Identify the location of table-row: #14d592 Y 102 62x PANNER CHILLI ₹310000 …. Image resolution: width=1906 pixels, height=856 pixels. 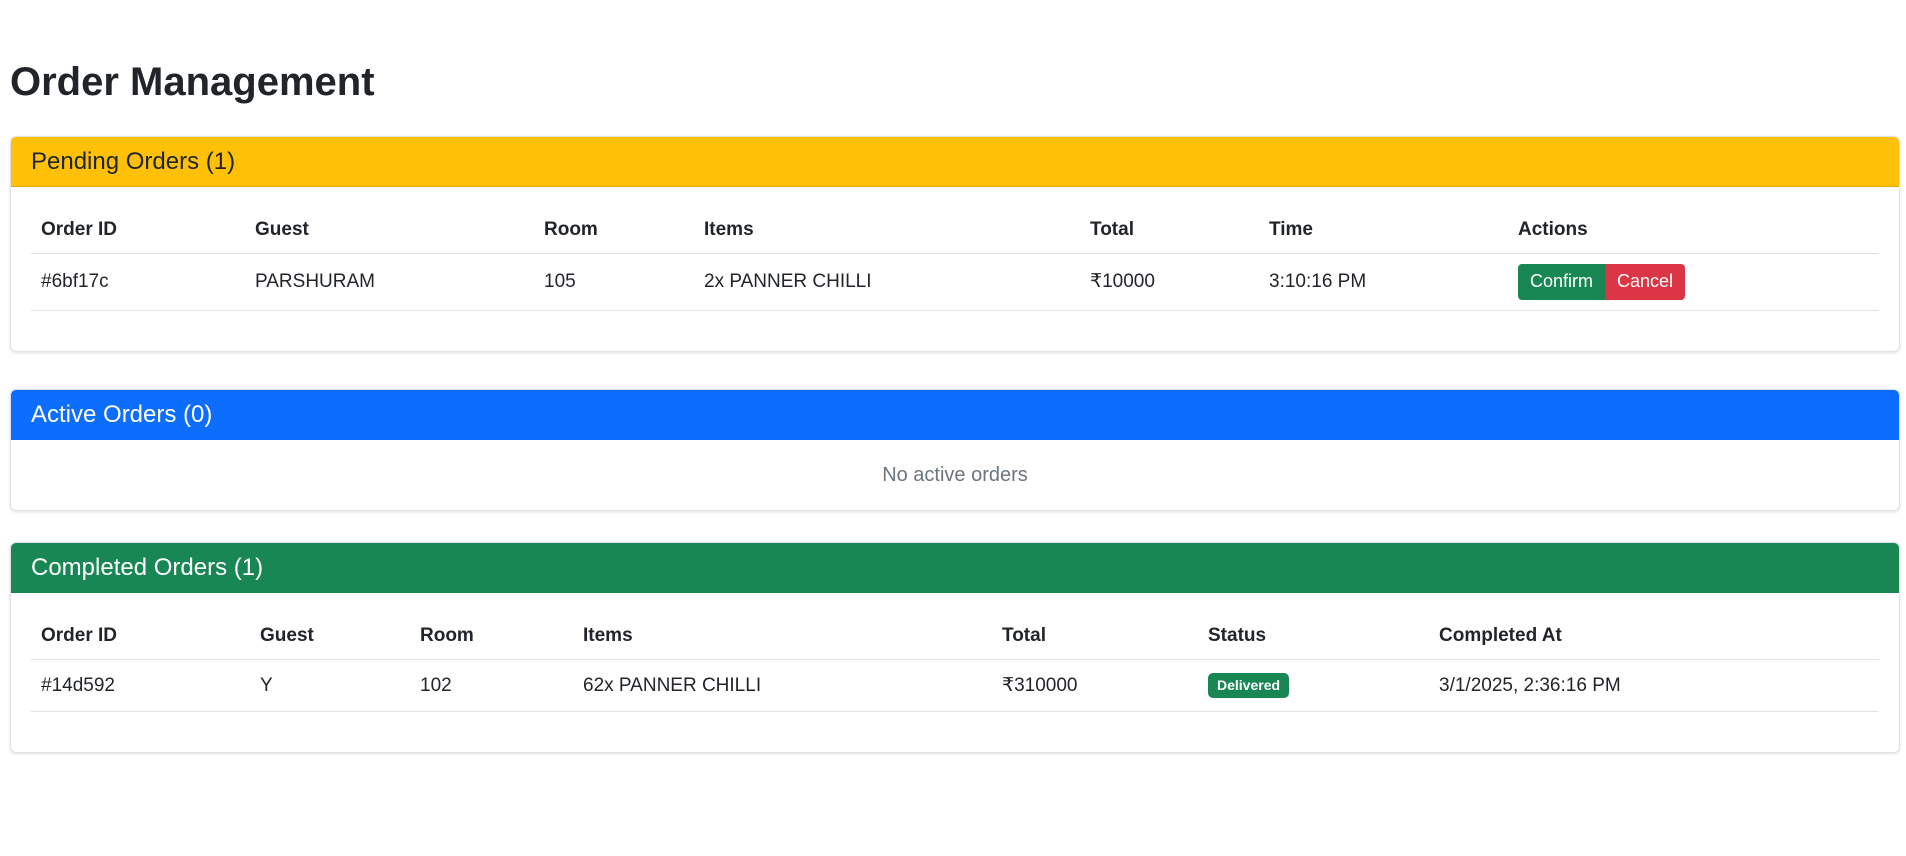
(955, 685).